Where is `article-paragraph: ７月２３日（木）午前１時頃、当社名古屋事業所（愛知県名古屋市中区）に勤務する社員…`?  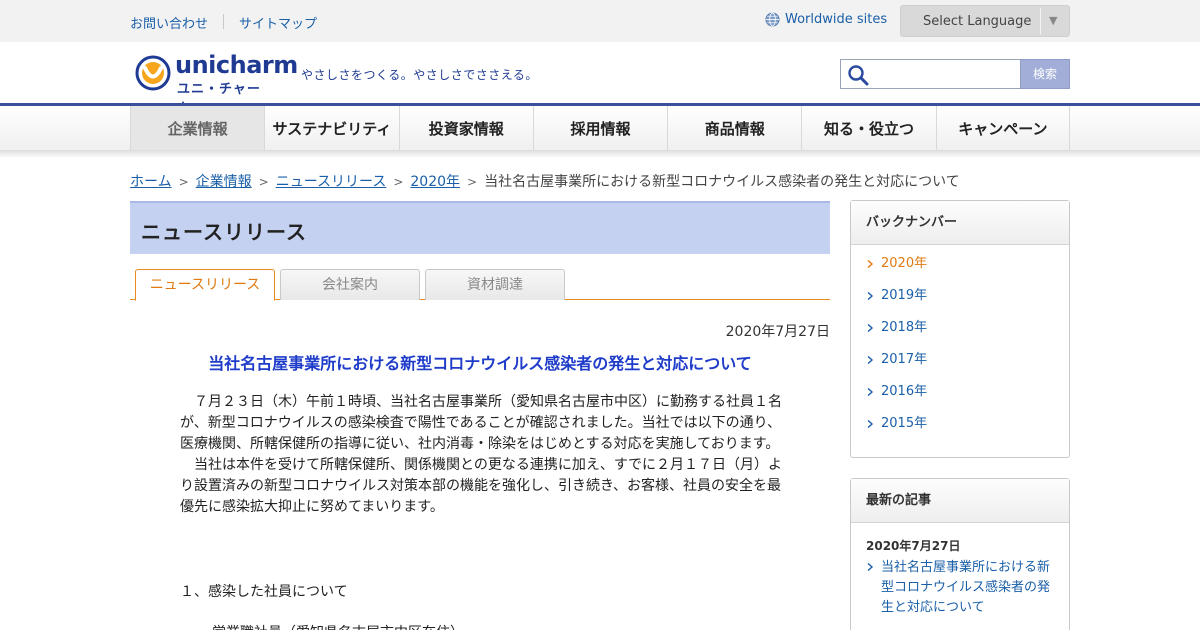 article-paragraph: ７月２３日（木）午前１時頃、当社名古屋事業所（愛知県名古屋市中区）に勤務する社員… is located at coordinates (481, 423).